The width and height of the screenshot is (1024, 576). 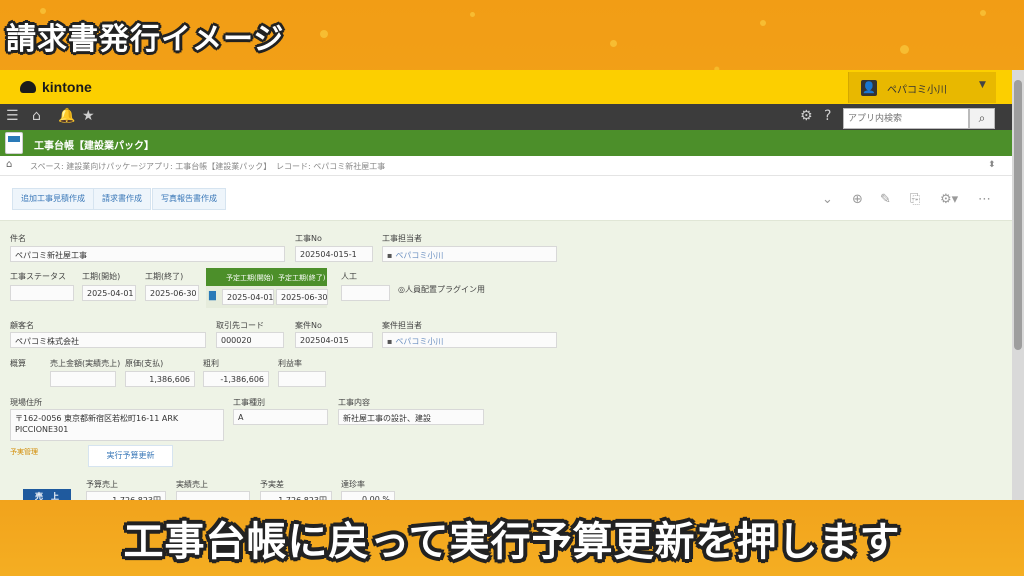 I want to click on site-address-line-1: 〒162-0056 東京都新宿区若松町16-11 ARK, so click(x=97, y=418).